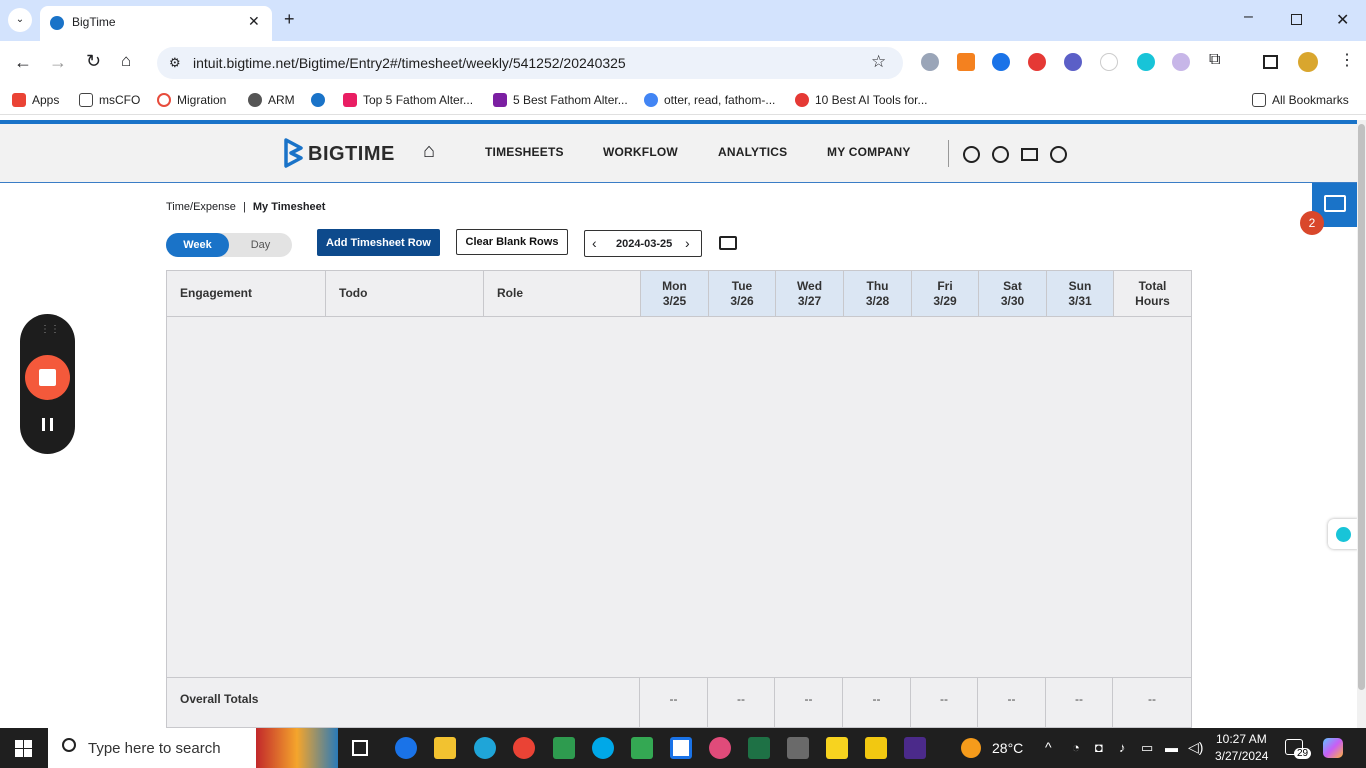 The image size is (1366, 768). Describe the element at coordinates (360, 748) in the screenshot. I see `task-view-icon` at that location.